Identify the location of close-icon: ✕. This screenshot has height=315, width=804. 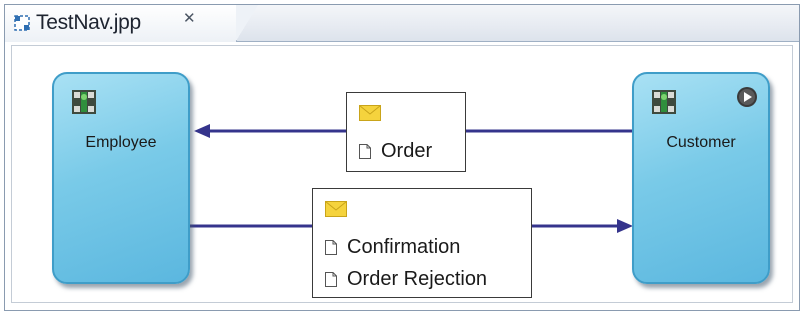
(190, 18).